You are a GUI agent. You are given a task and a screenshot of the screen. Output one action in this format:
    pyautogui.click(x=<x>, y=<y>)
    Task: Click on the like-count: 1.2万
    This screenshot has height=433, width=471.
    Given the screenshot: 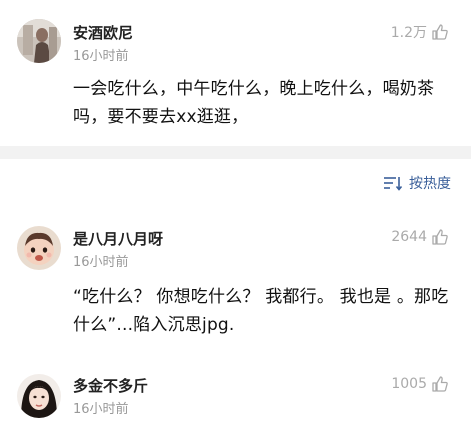 What is the action you would take?
    pyautogui.click(x=408, y=33)
    